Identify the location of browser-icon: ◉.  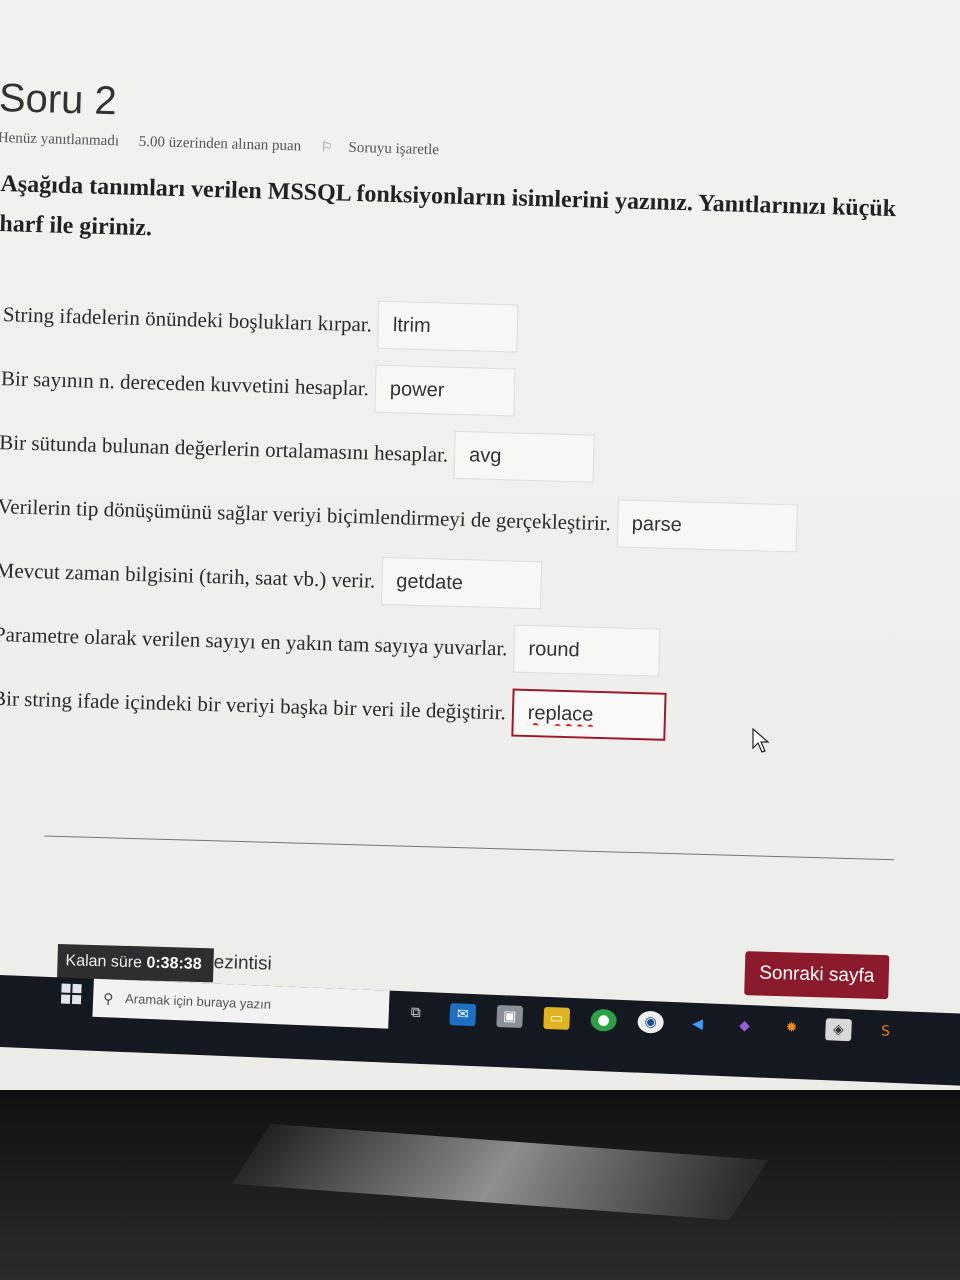
(651, 1022).